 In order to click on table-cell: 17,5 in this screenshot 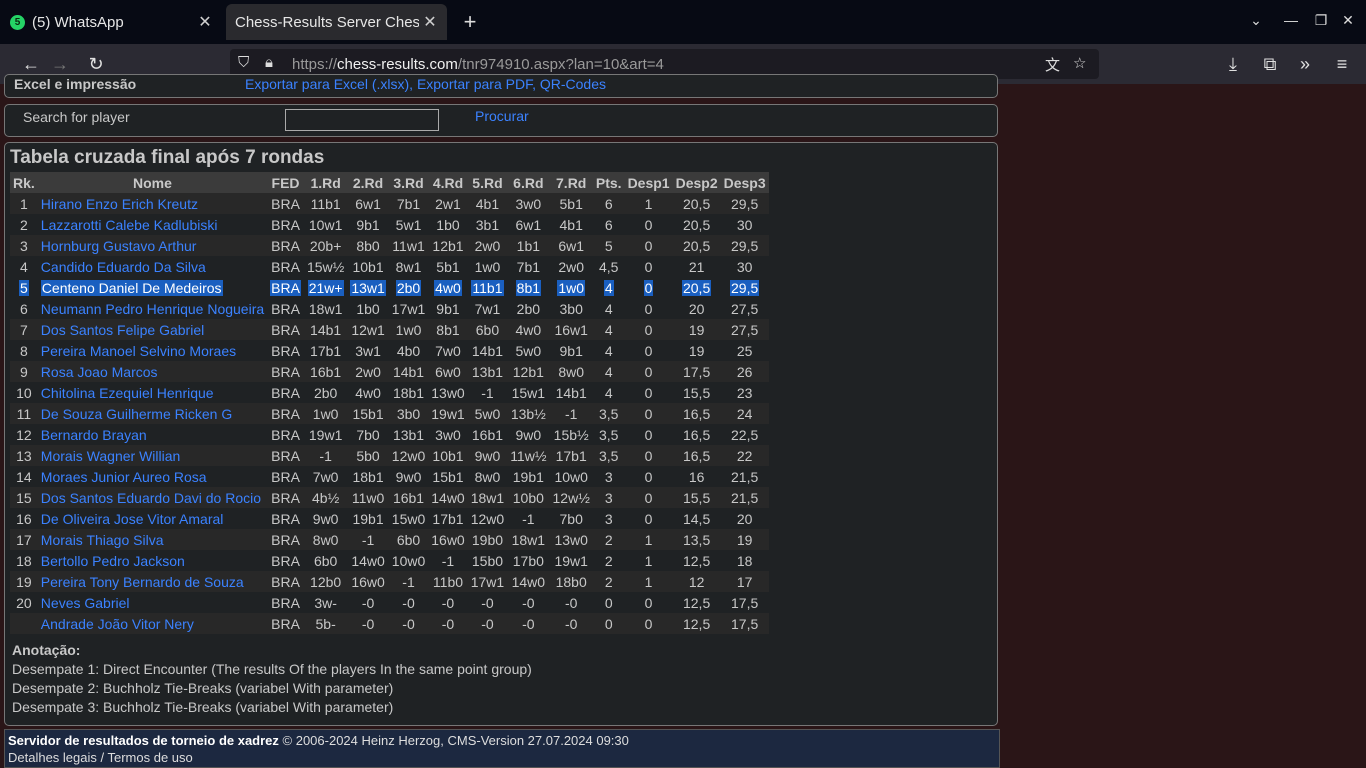, I will do `click(744, 623)`.